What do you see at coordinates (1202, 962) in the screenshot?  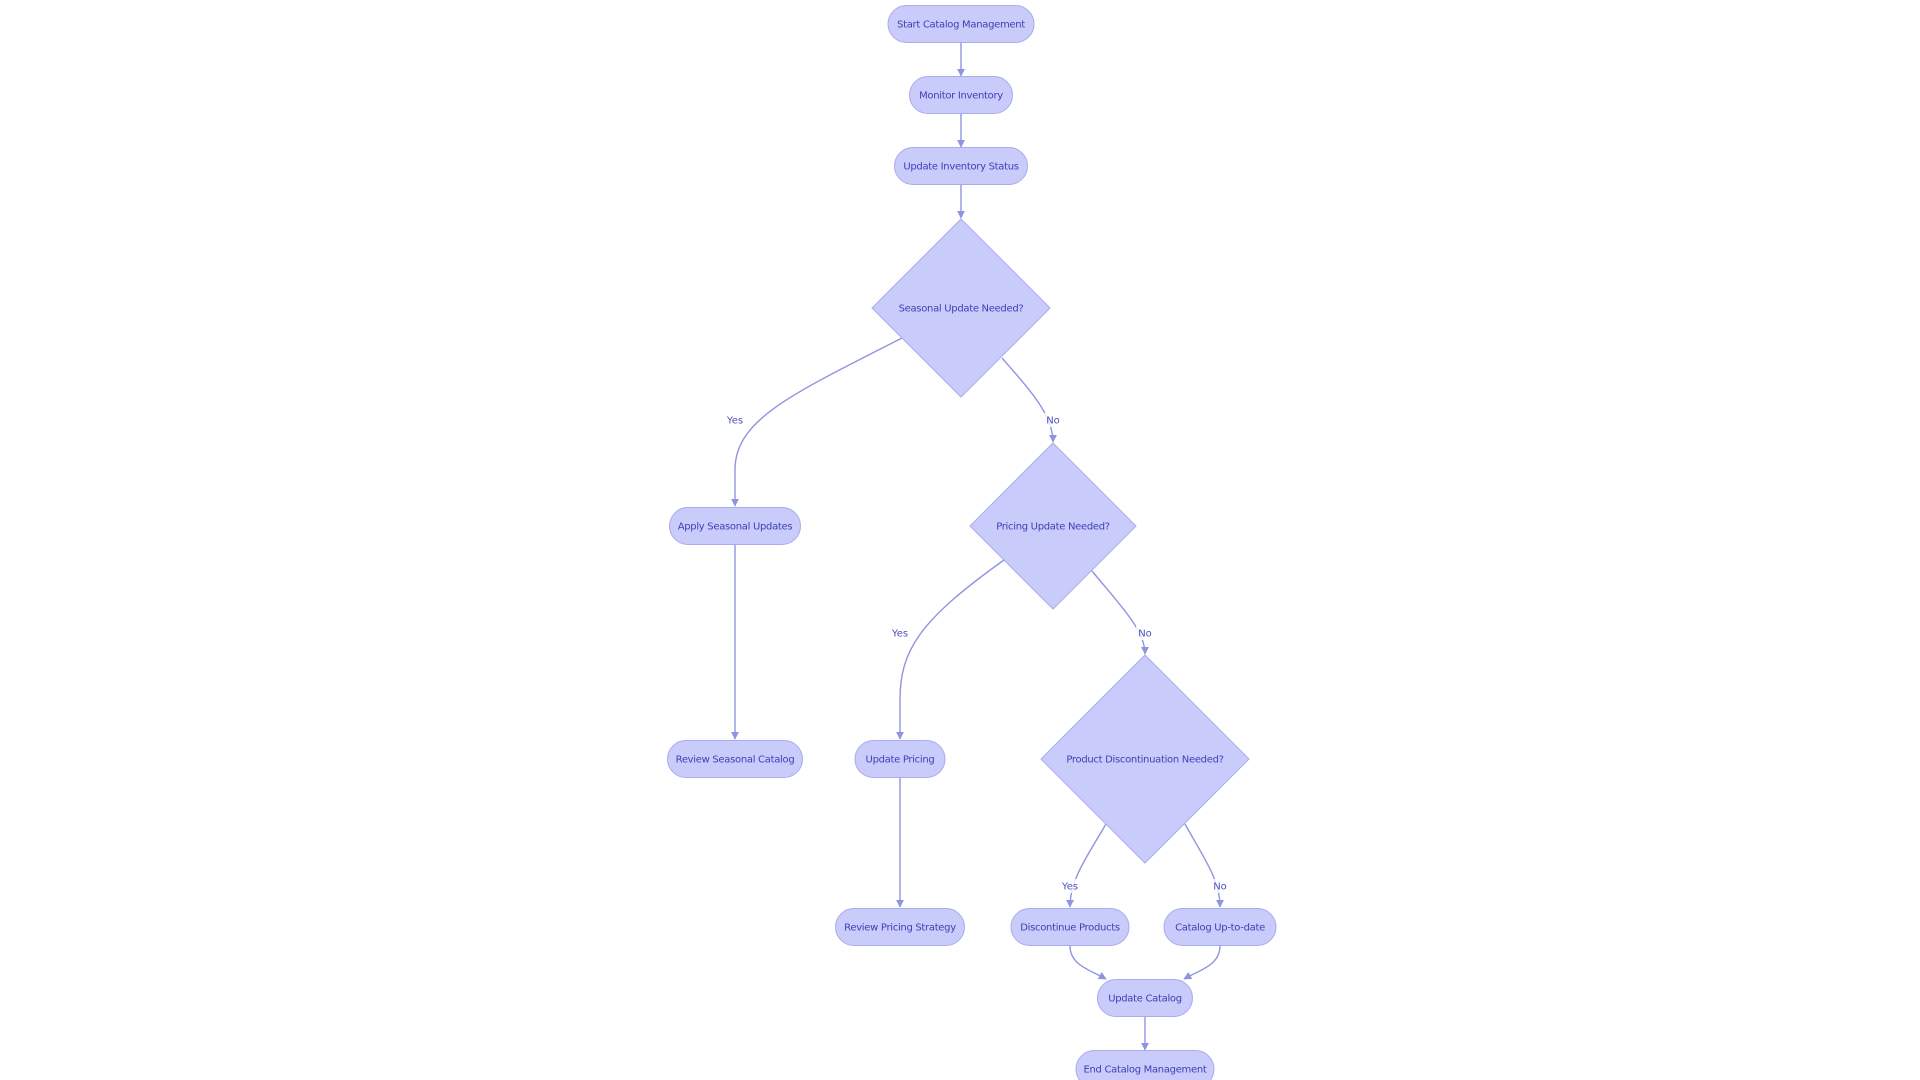 I see `edge-uptodate-to-update_catalog` at bounding box center [1202, 962].